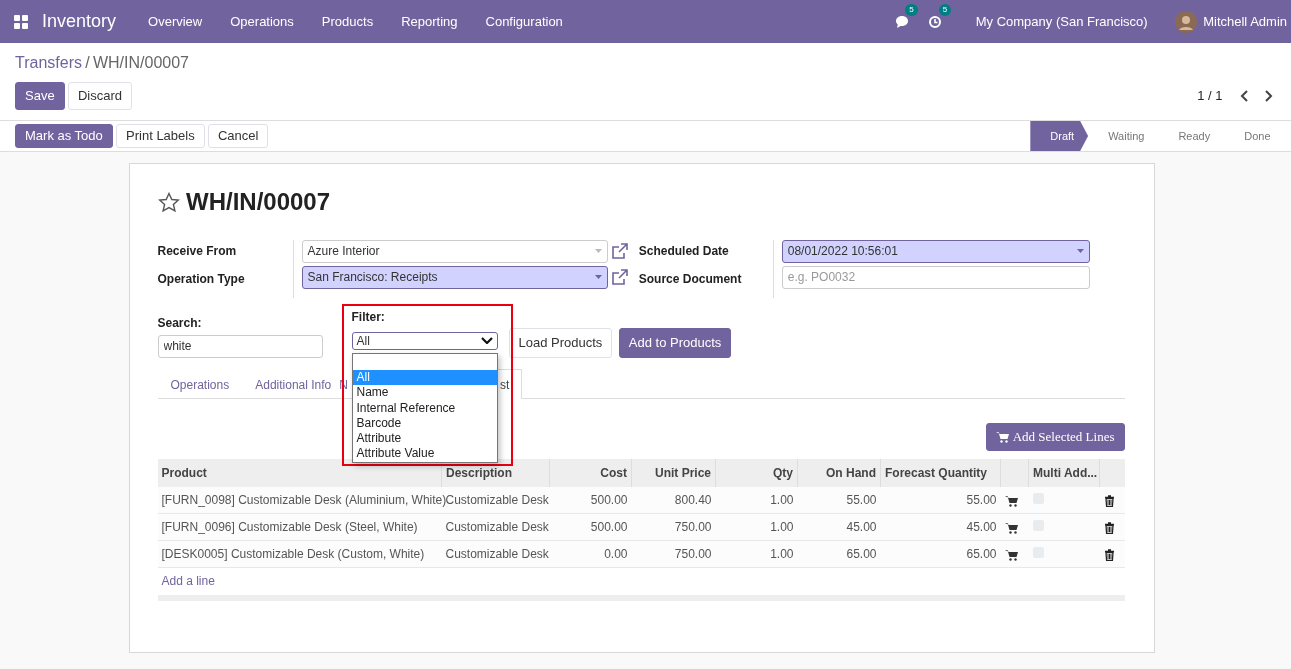  What do you see at coordinates (160, 136) in the screenshot?
I see `action-button: Print Labels` at bounding box center [160, 136].